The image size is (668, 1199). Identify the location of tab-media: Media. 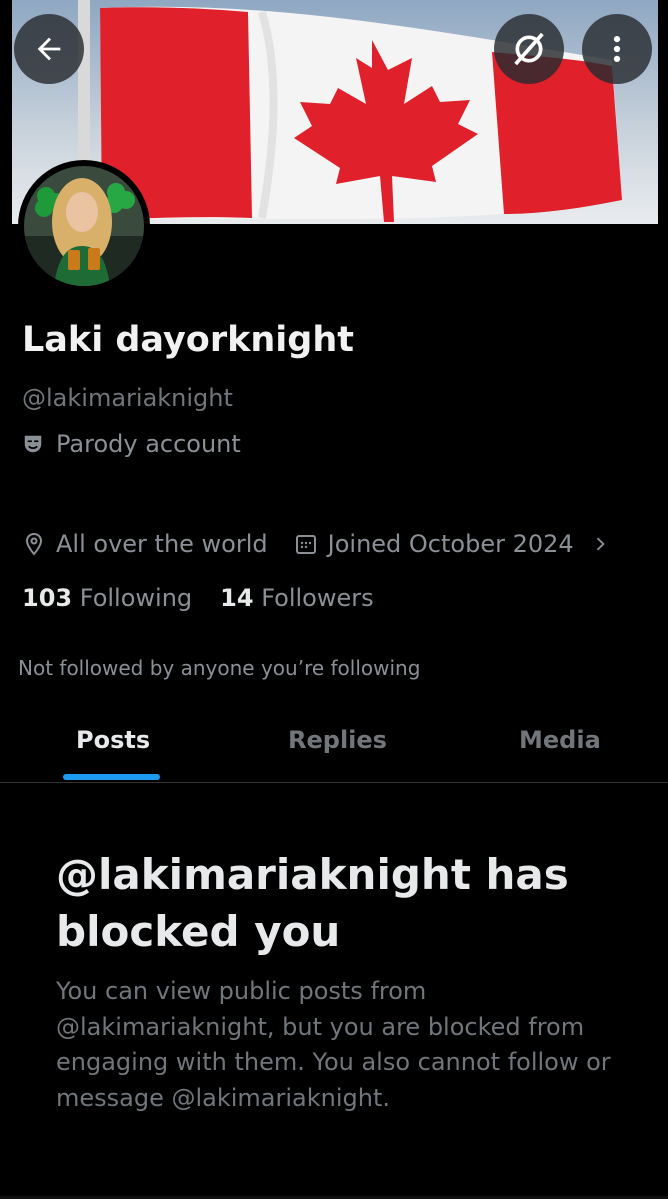
(560, 740).